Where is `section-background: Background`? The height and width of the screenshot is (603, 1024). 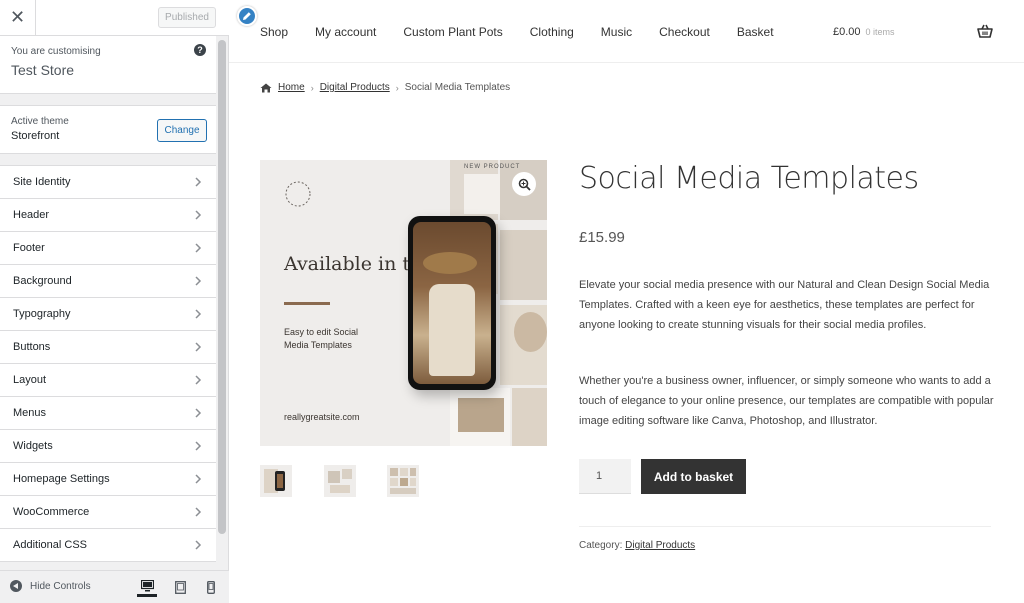 section-background: Background is located at coordinates (108, 281).